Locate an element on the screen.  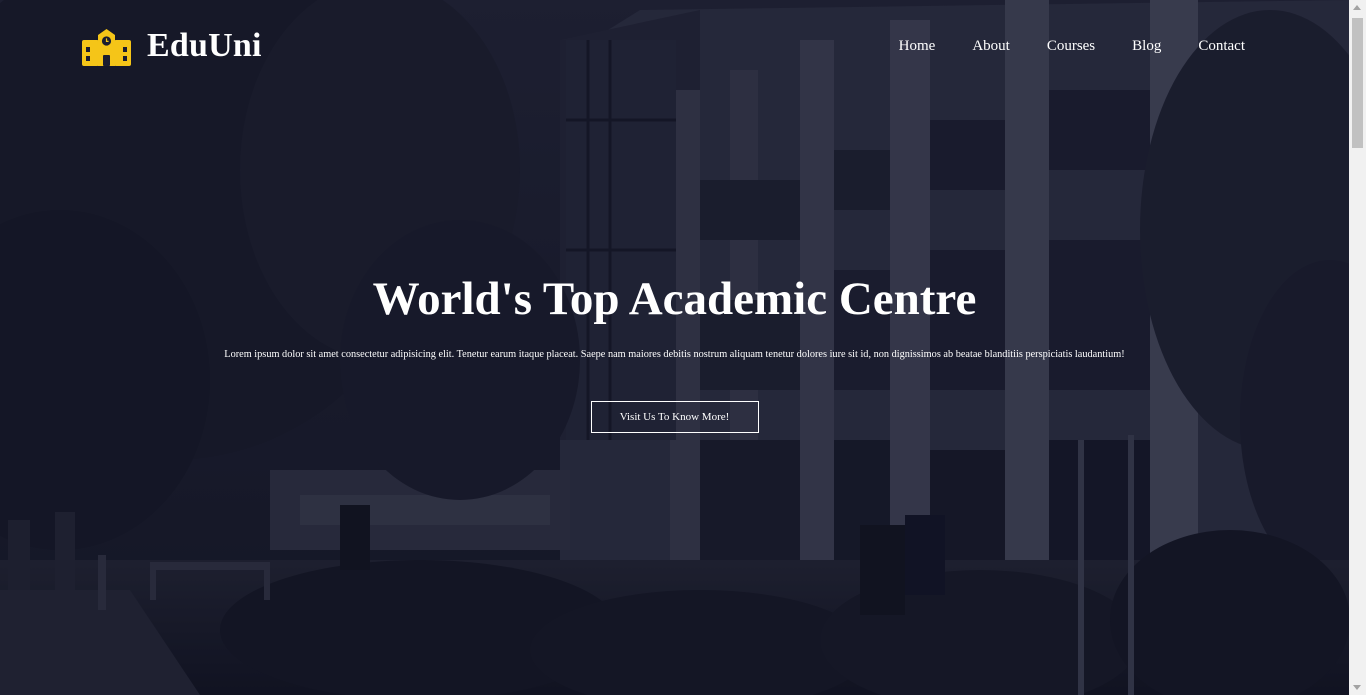
nav-menu: Home About Courses Blog Contact is located at coordinates (1072, 46).